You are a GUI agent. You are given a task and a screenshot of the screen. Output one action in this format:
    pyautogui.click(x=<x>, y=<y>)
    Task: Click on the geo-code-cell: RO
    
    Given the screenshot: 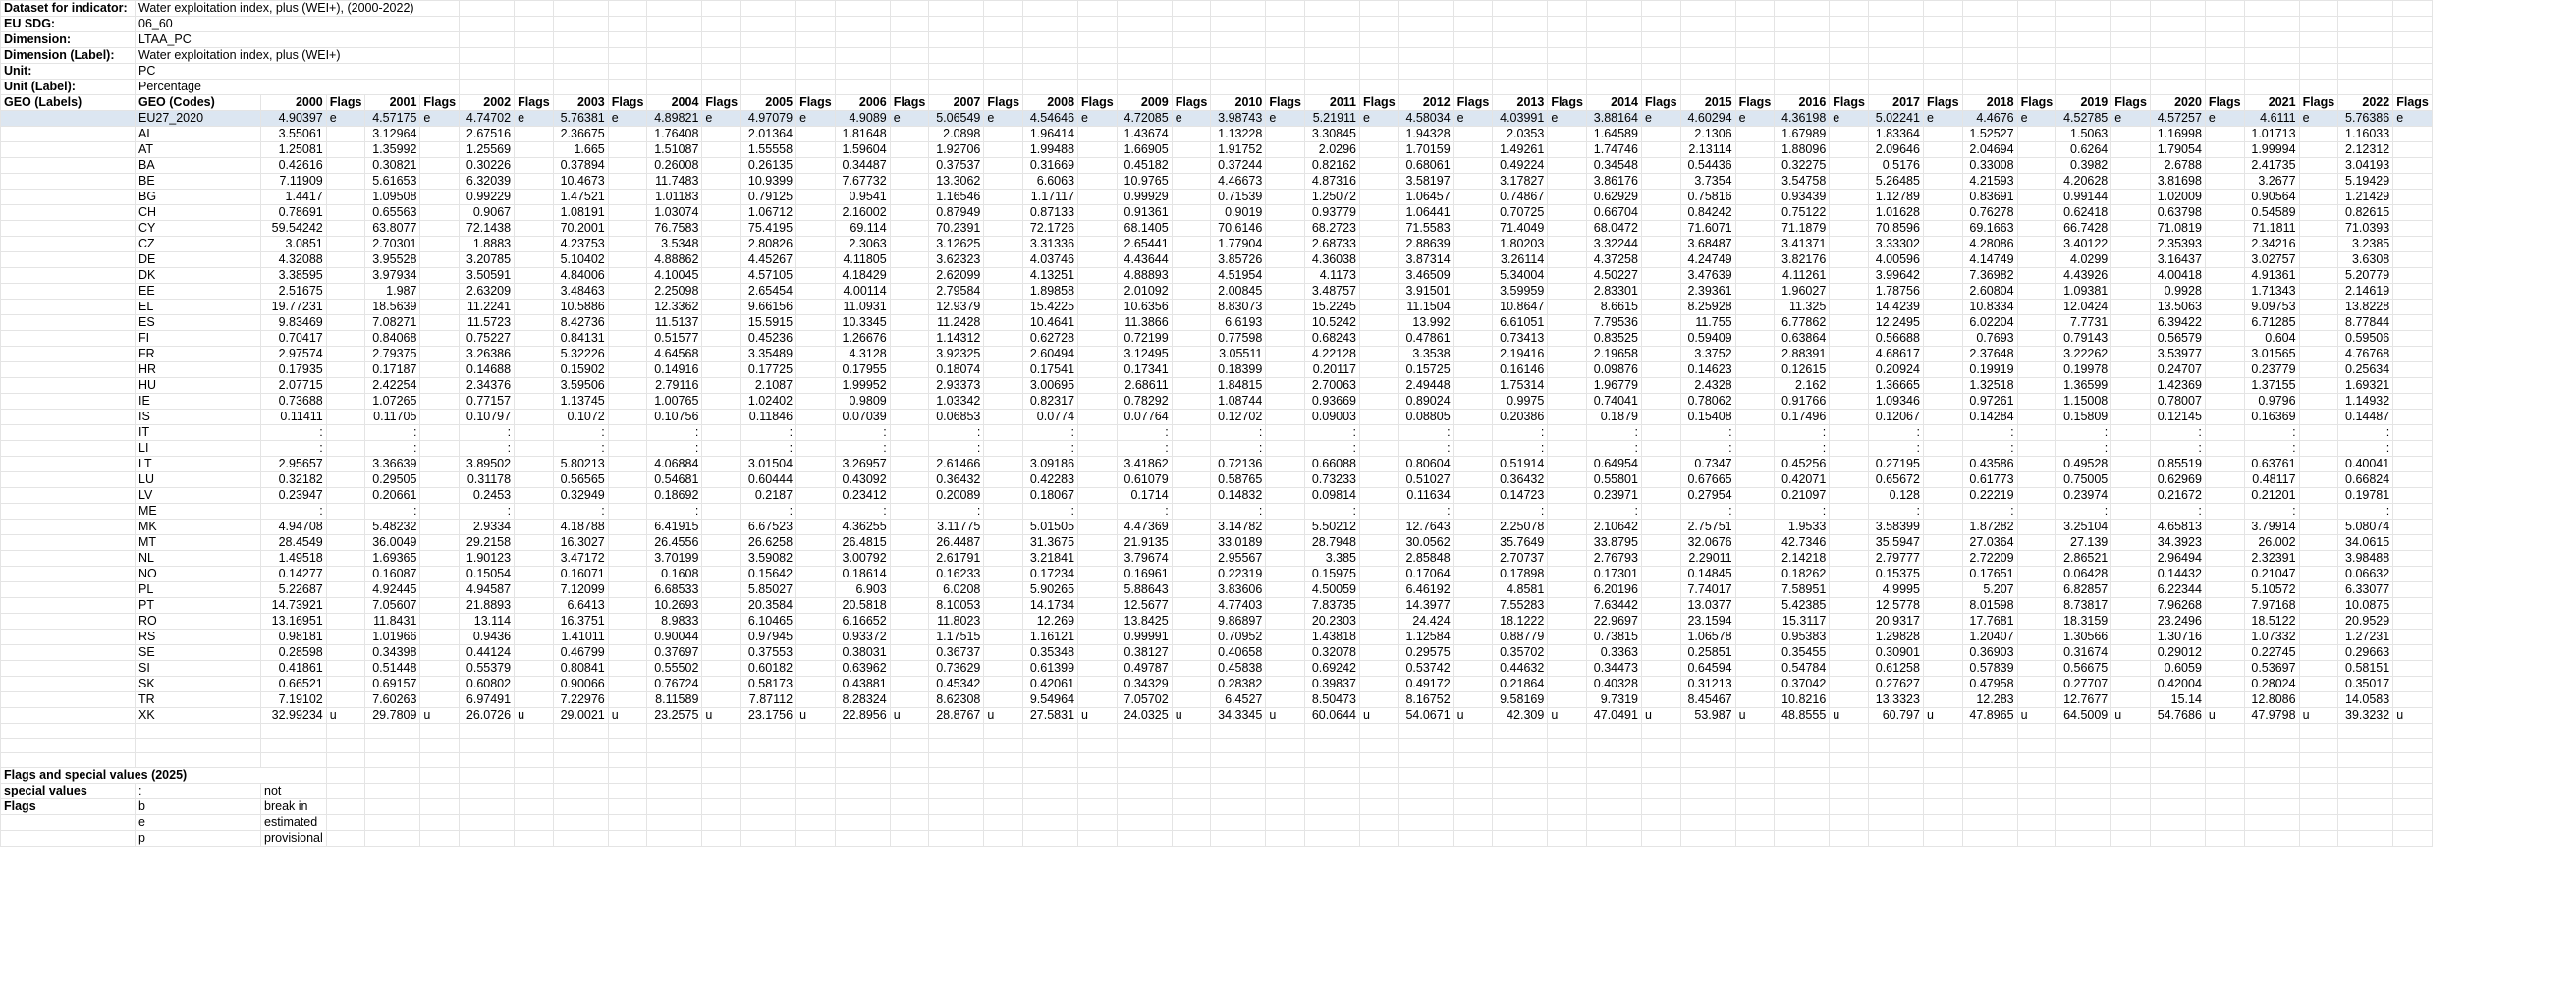 What is the action you would take?
    pyautogui.click(x=198, y=621)
    